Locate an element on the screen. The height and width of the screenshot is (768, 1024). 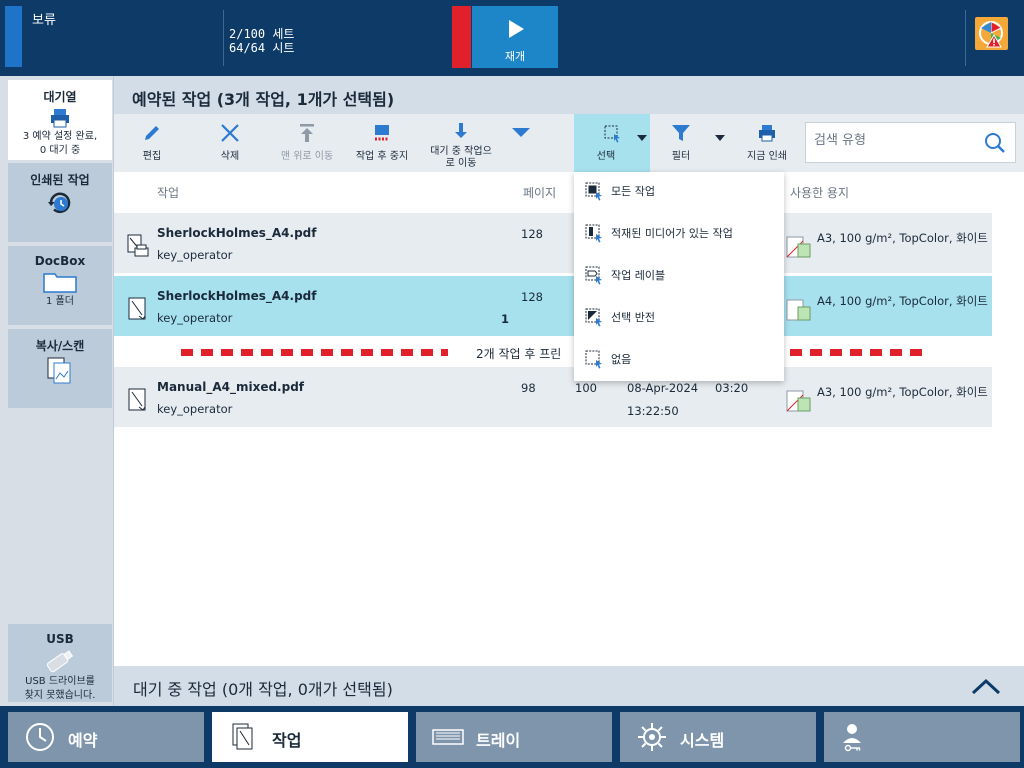
move-top-button: 맨 위로 이동 is located at coordinates (307, 143).